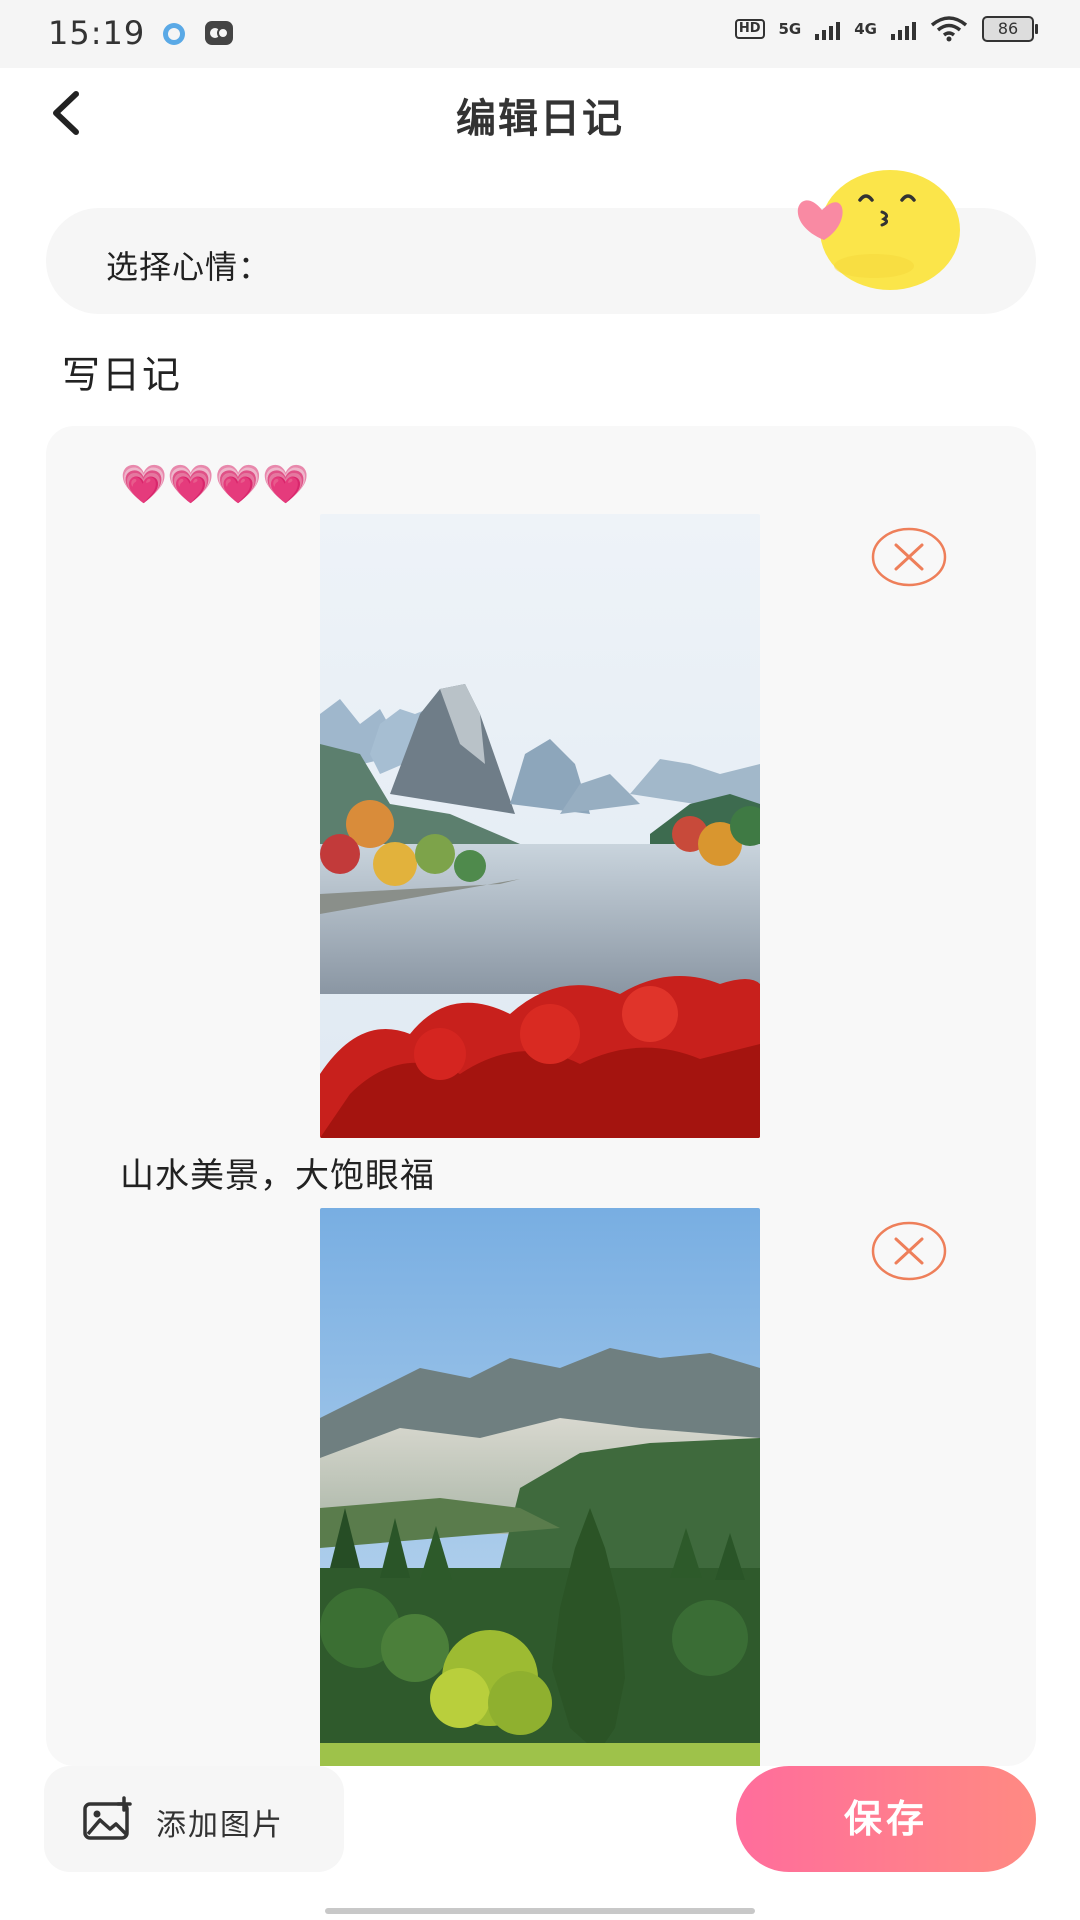  Describe the element at coordinates (540, 34) in the screenshot. I see `status-bar: 15:19 HD 5G 4G 86` at that location.